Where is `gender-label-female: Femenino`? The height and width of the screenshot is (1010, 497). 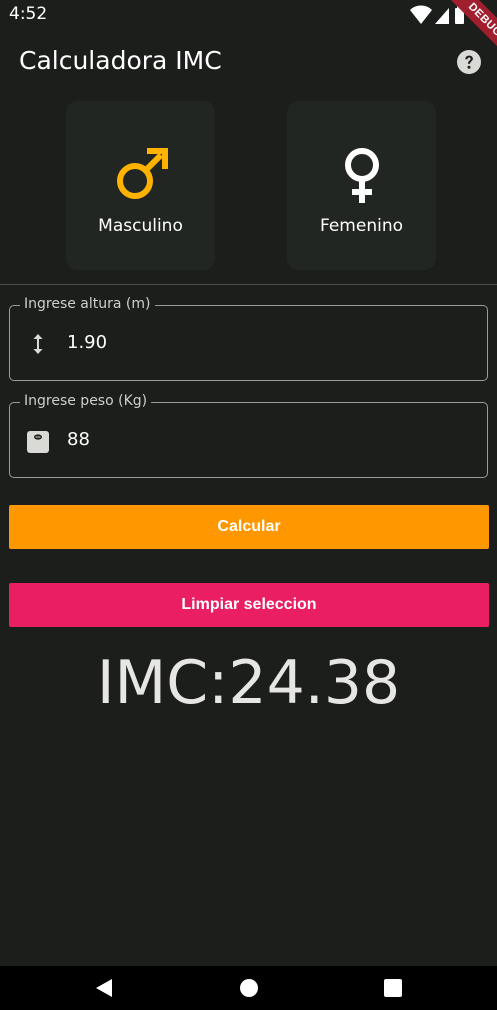 gender-label-female: Femenino is located at coordinates (361, 226).